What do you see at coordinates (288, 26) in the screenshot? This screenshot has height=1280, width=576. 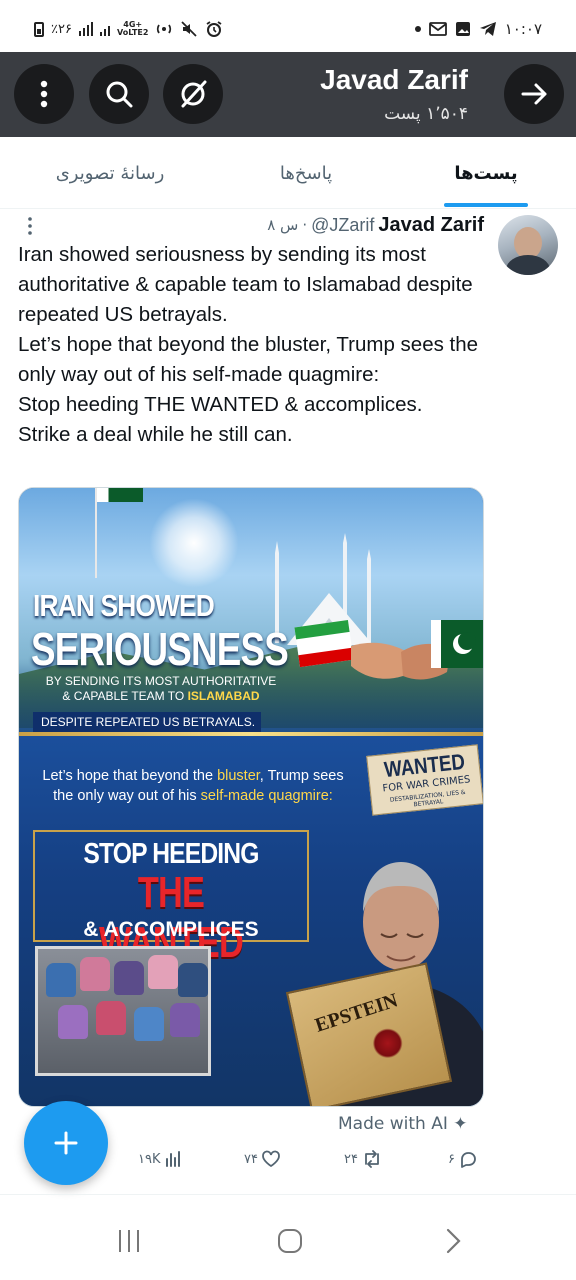 I see `status-bar: ٪۲۶ 4G+ VoLTE2 ۱۰:۰۷` at bounding box center [288, 26].